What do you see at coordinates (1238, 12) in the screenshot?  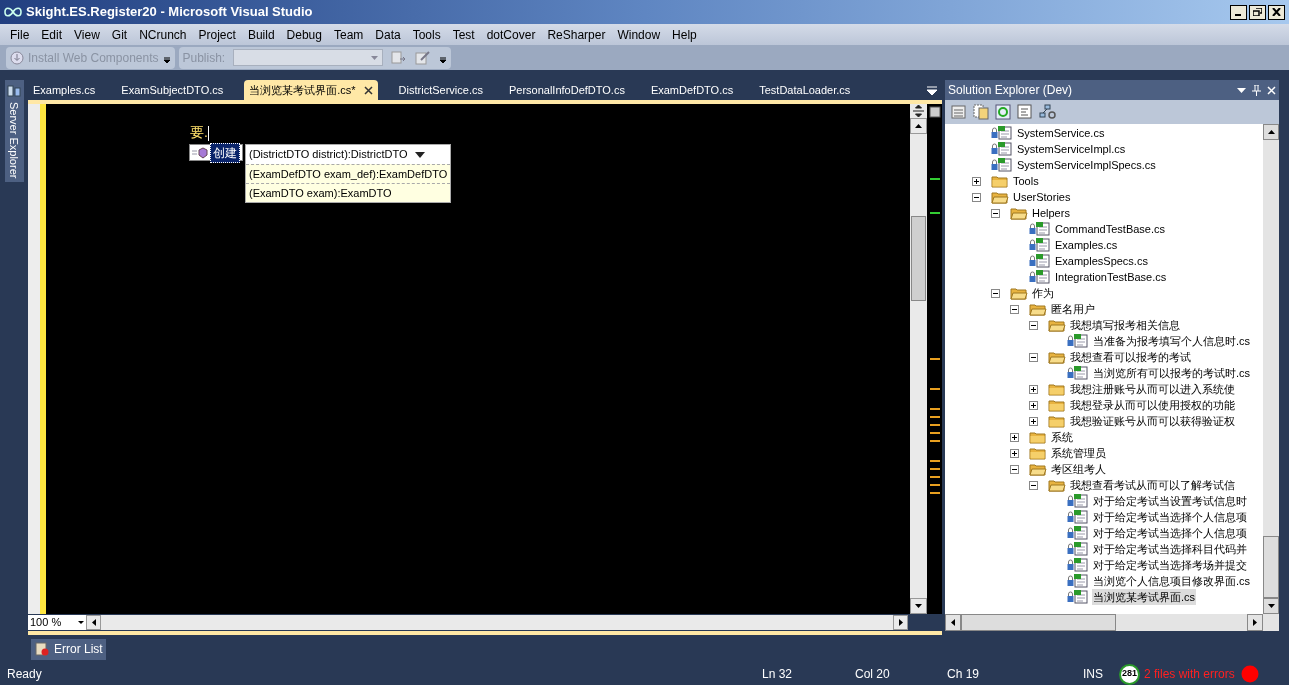 I see `minimize-button` at bounding box center [1238, 12].